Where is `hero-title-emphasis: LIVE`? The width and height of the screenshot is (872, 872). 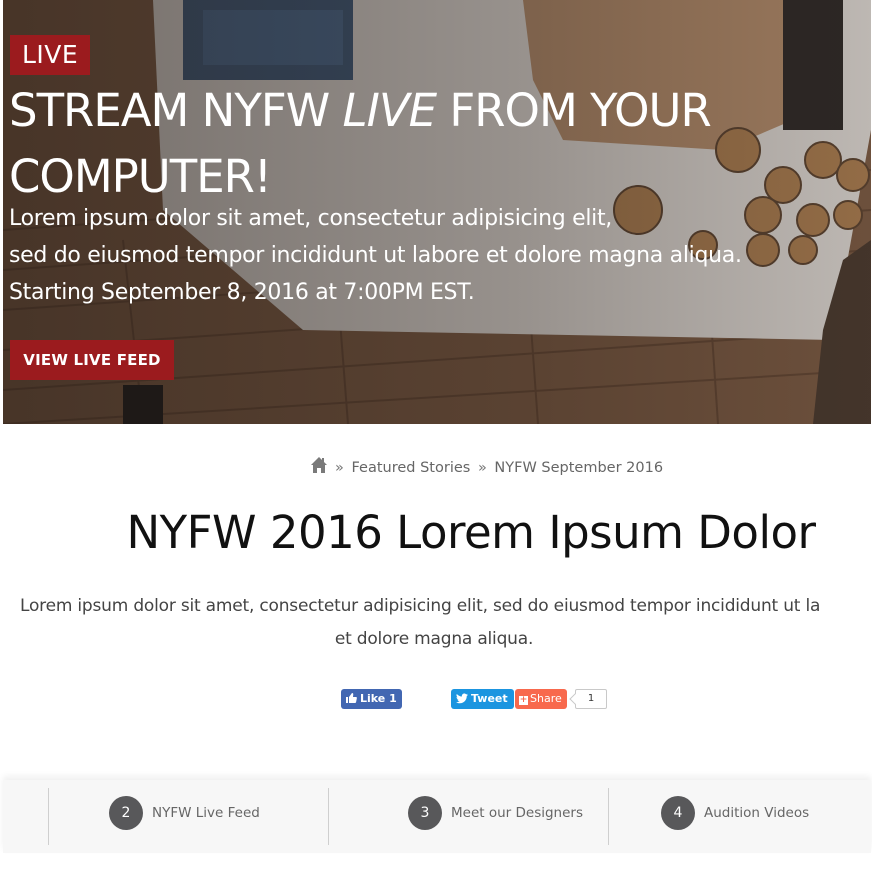 hero-title-emphasis: LIVE is located at coordinates (390, 110).